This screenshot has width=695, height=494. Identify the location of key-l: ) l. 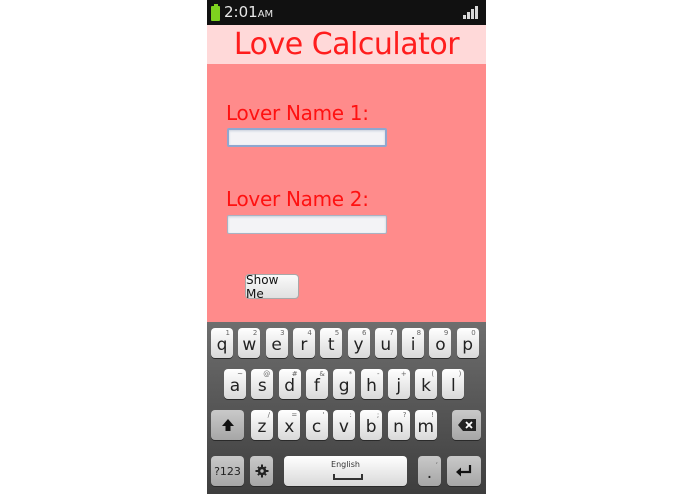
(453, 384).